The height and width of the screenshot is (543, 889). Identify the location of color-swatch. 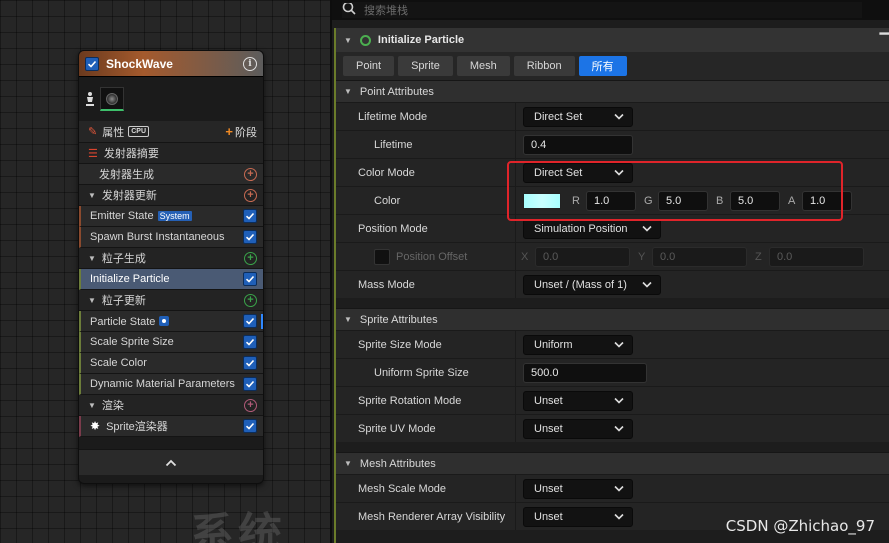
(542, 200).